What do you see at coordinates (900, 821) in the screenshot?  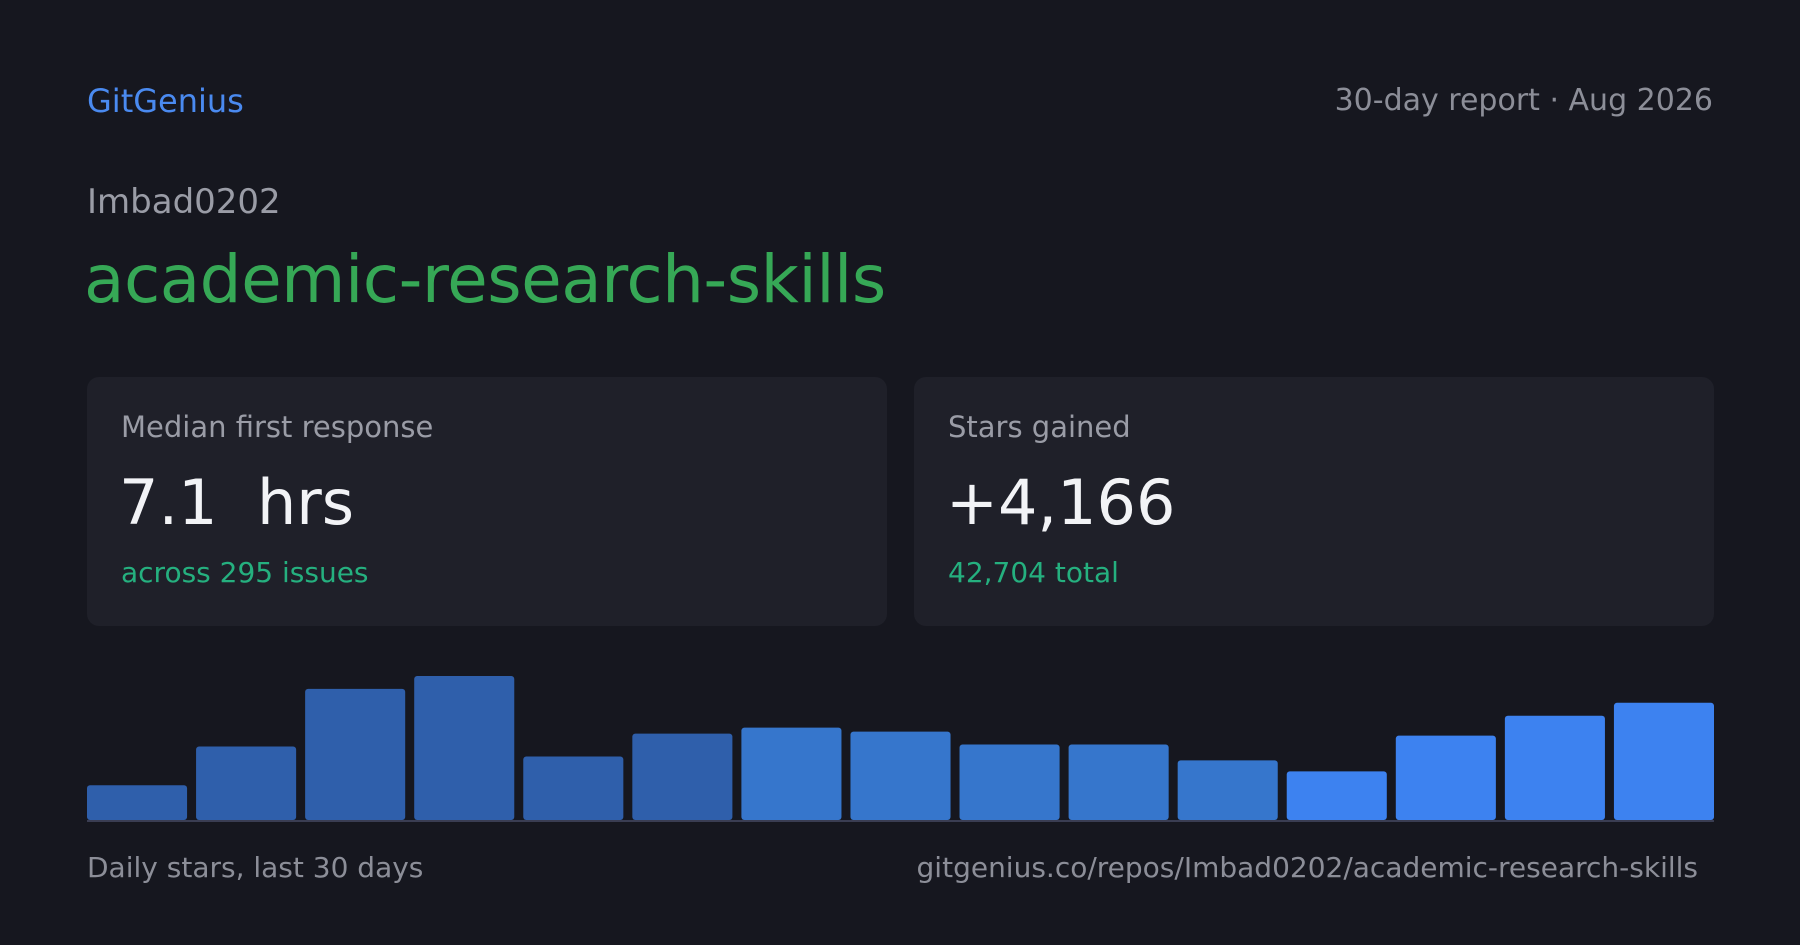 I see `chart-baseline` at bounding box center [900, 821].